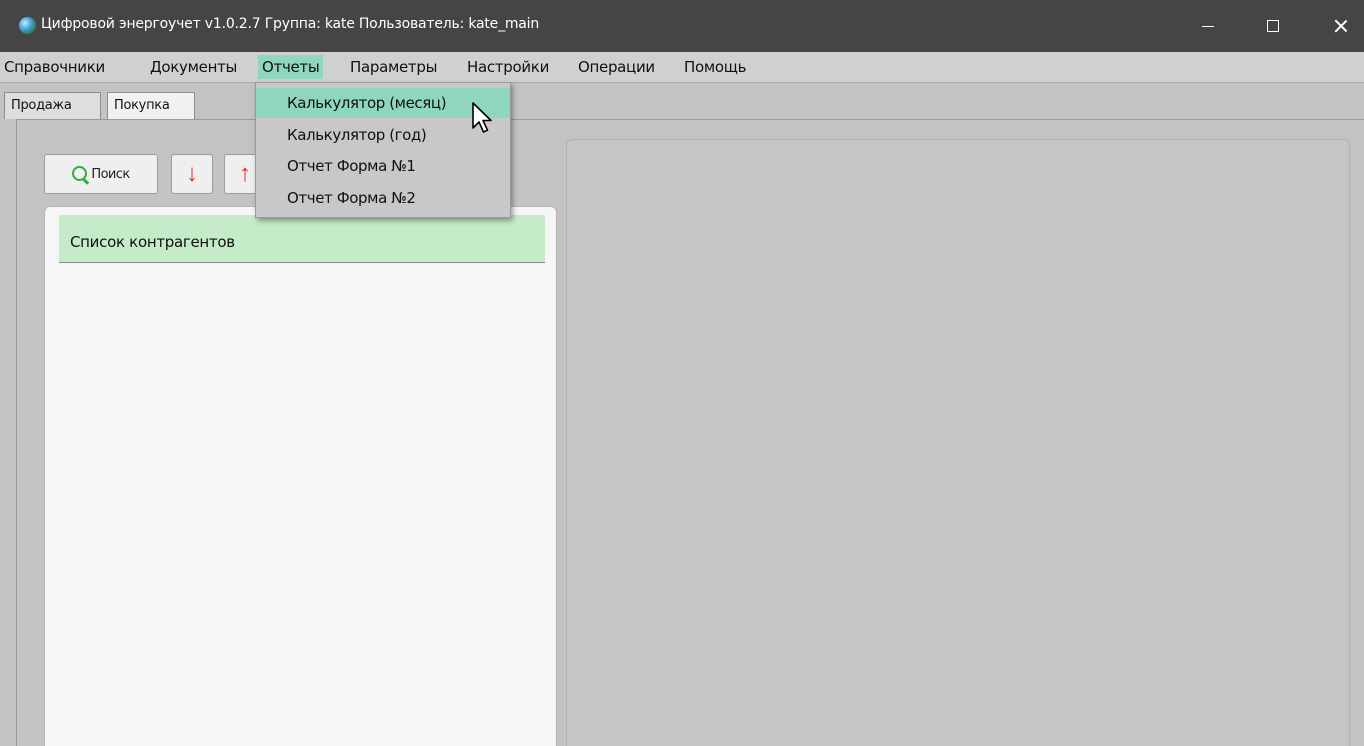 The image size is (1364, 746). Describe the element at coordinates (151, 105) in the screenshot. I see `tab-purchase: Покупка` at that location.